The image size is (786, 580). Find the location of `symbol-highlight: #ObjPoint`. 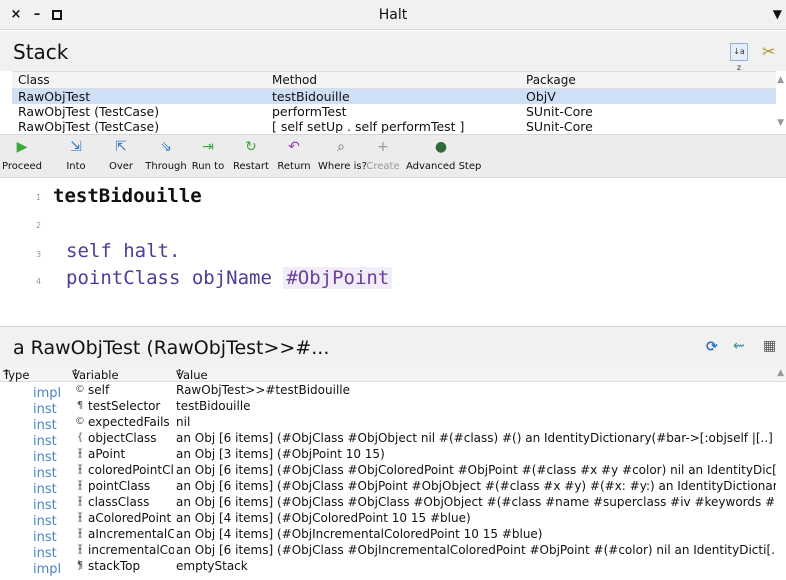

symbol-highlight: #ObjPoint is located at coordinates (338, 278).